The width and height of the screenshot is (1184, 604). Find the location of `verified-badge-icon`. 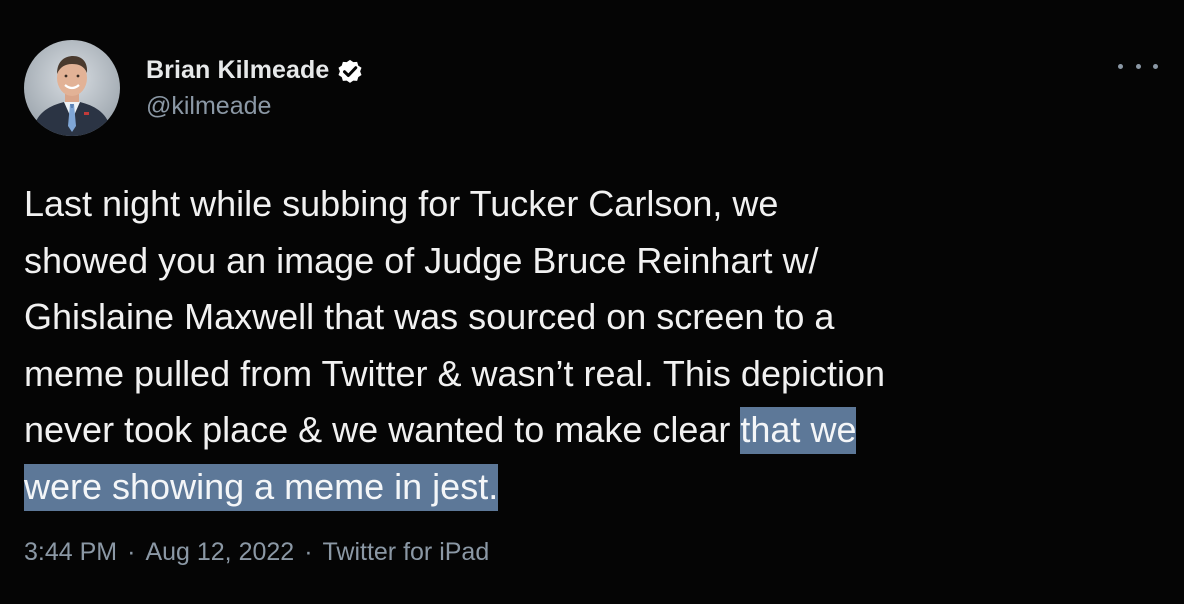

verified-badge-icon is located at coordinates (350, 71).